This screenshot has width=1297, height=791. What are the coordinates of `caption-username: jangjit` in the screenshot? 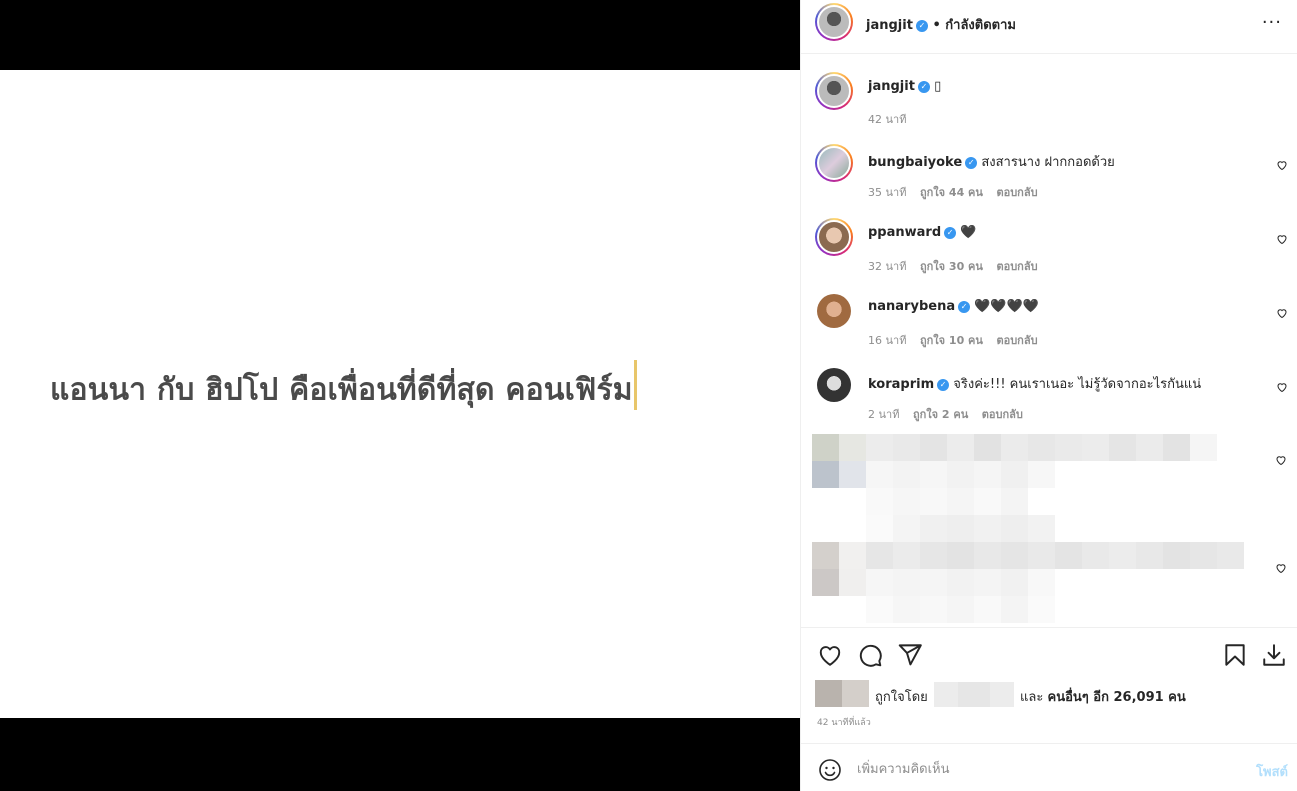 It's located at (891, 86).